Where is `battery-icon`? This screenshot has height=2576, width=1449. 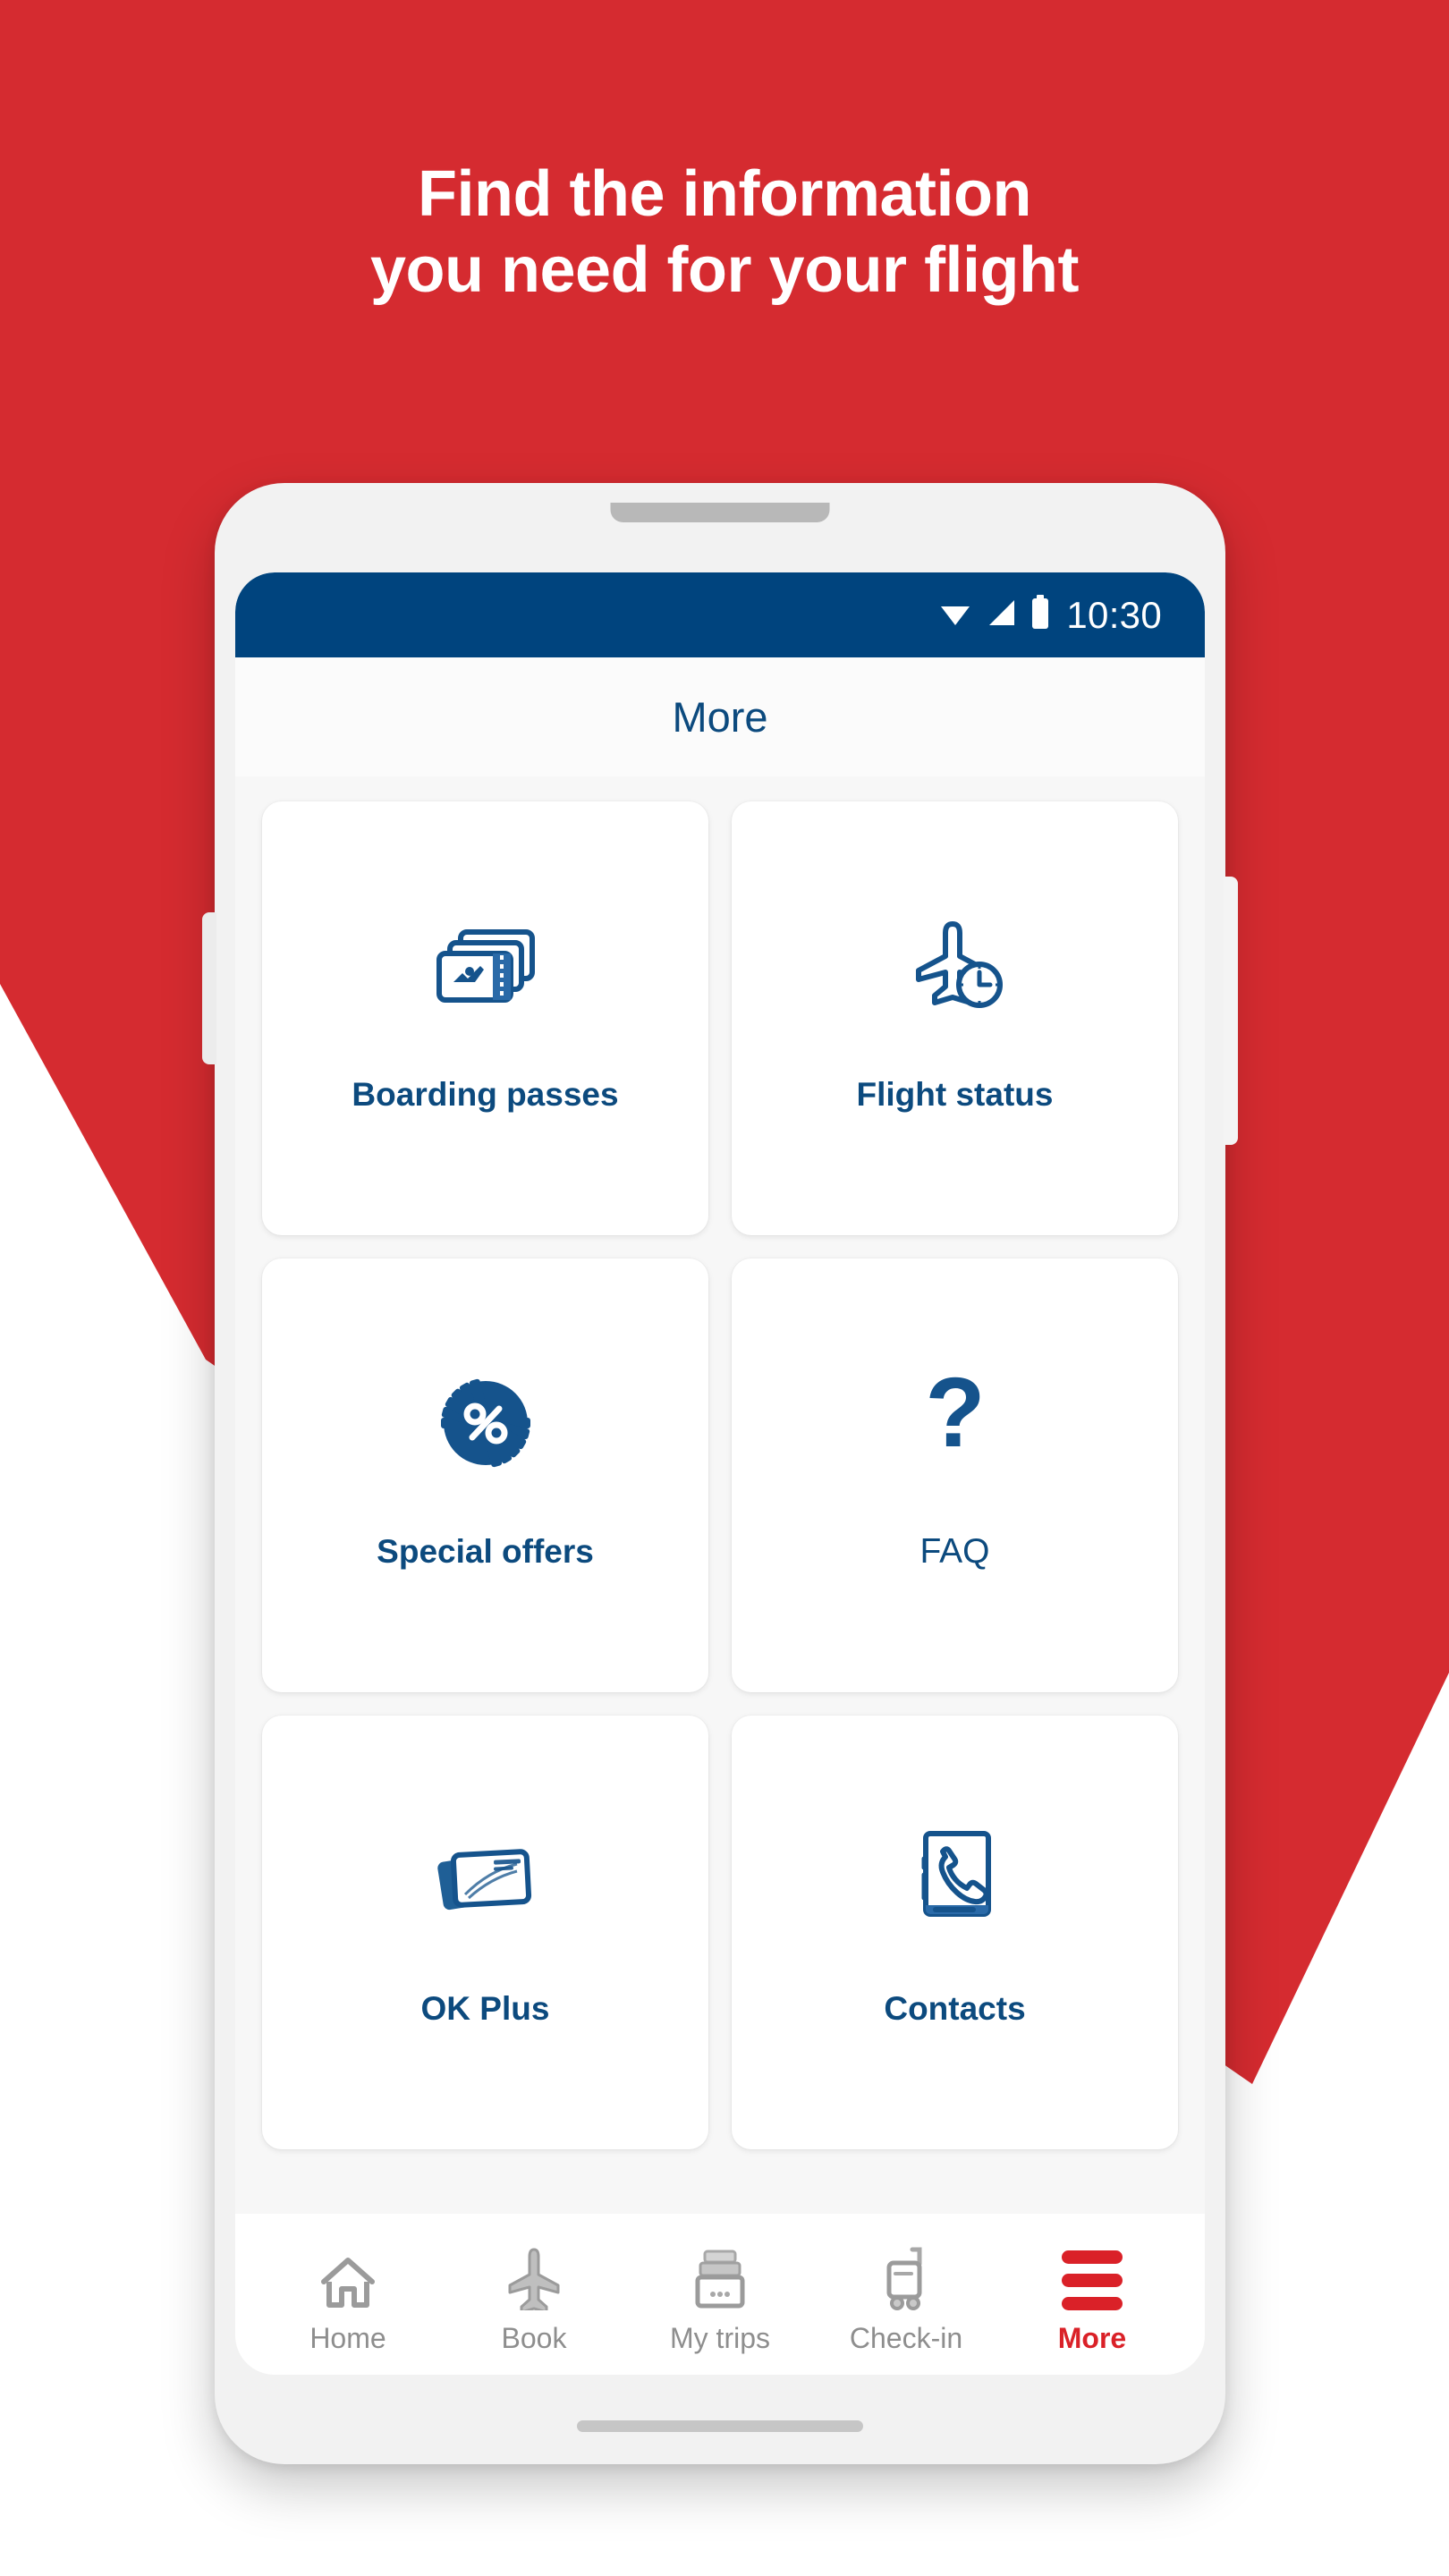
battery-icon is located at coordinates (1040, 615).